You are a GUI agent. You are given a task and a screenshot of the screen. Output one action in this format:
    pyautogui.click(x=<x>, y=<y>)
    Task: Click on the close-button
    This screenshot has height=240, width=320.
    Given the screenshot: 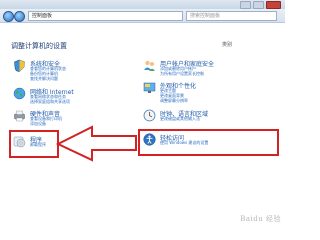 What is the action you would take?
    pyautogui.click(x=273, y=5)
    